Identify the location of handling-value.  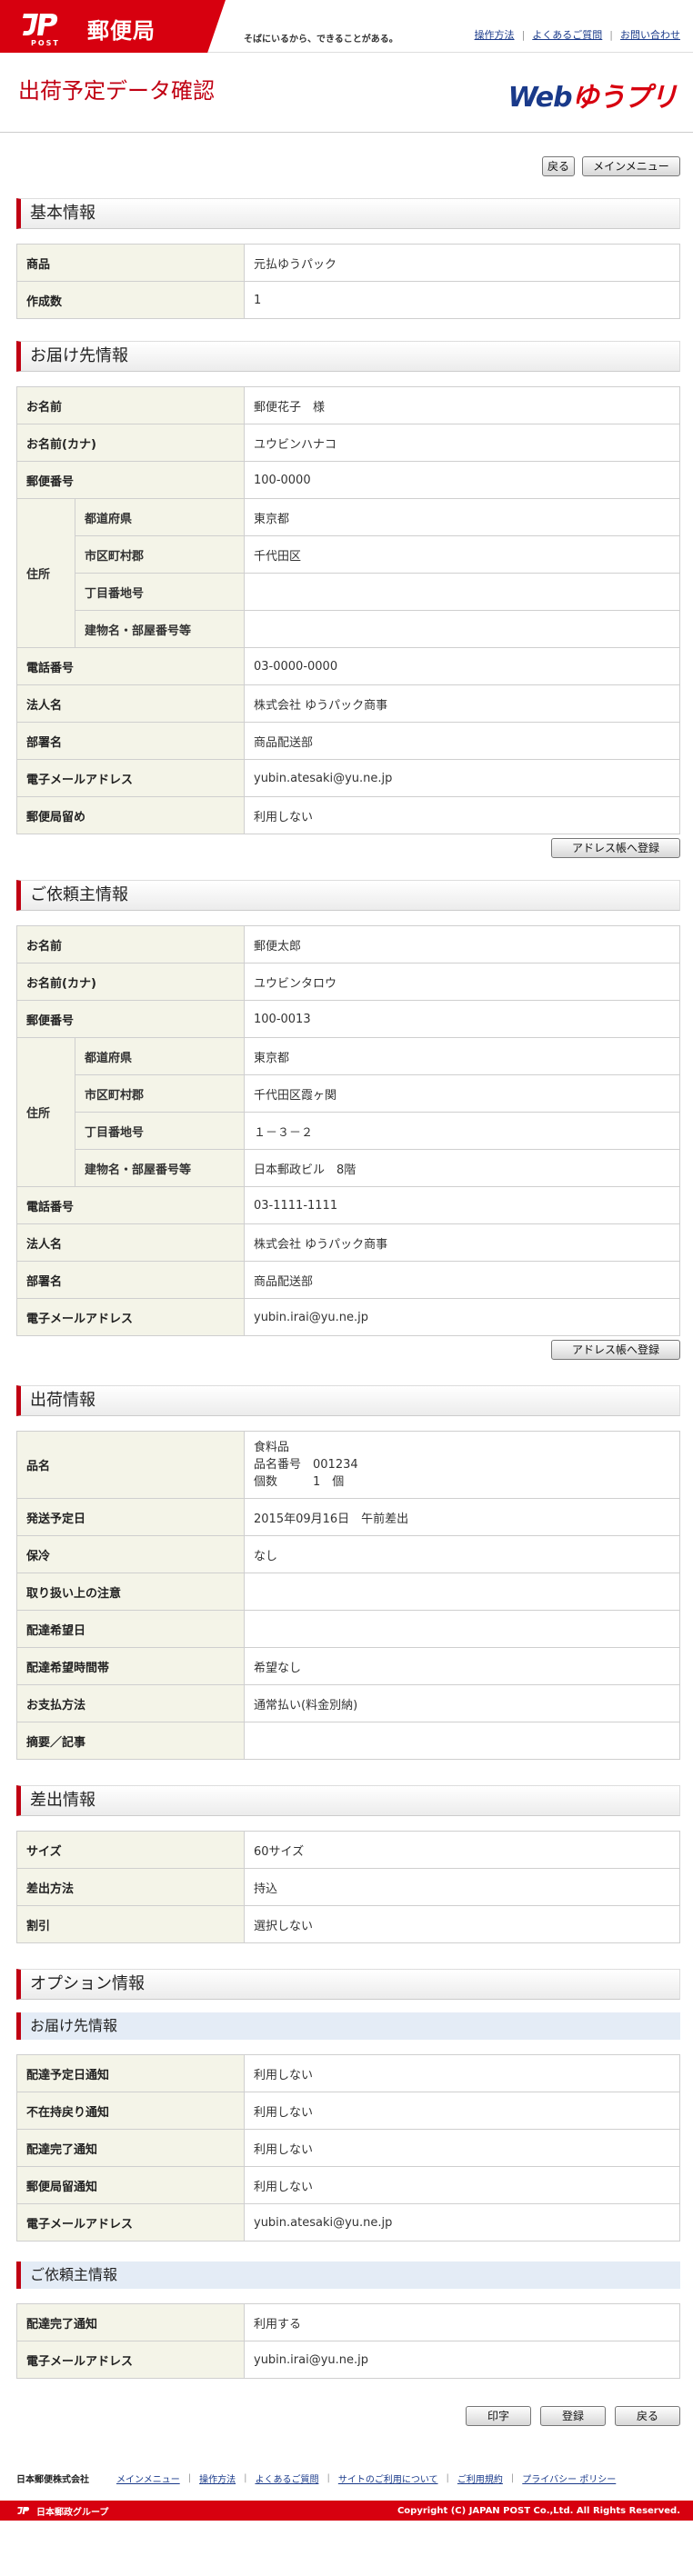
(462, 1592).